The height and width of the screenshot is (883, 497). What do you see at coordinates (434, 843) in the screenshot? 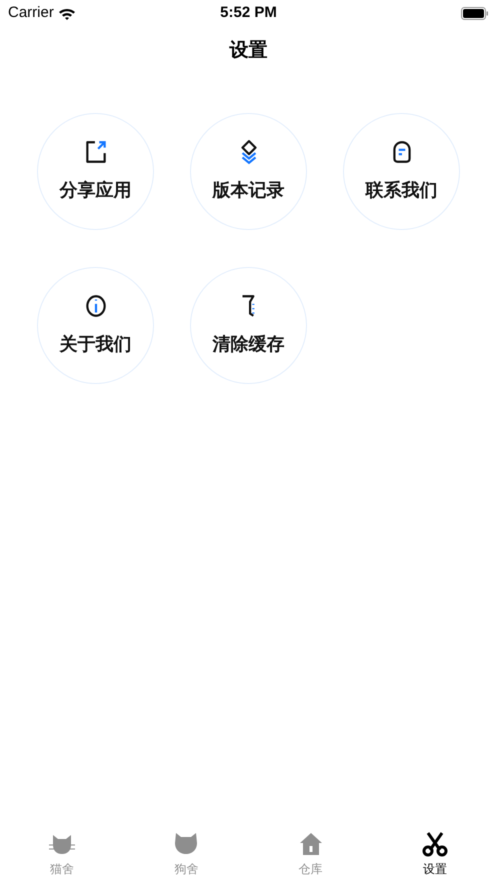
I see `scissors-icon` at bounding box center [434, 843].